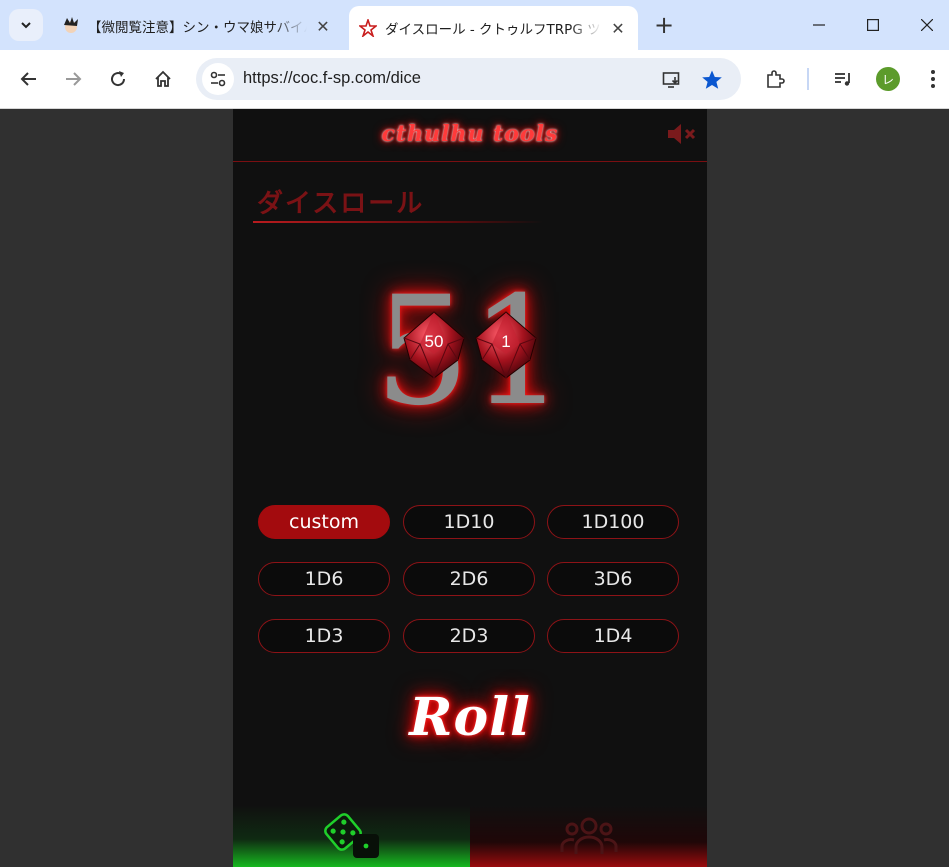 The image size is (949, 867). I want to click on url-text: https://coc.f-sp.com/dice, so click(332, 78).